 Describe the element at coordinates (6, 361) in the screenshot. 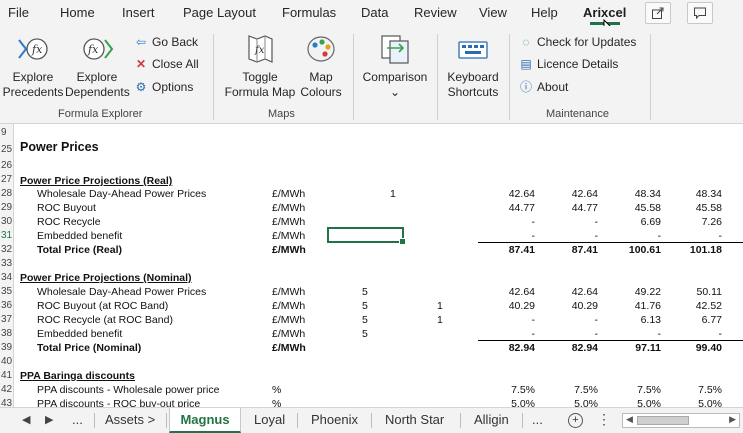

I see `row-number: 40` at that location.